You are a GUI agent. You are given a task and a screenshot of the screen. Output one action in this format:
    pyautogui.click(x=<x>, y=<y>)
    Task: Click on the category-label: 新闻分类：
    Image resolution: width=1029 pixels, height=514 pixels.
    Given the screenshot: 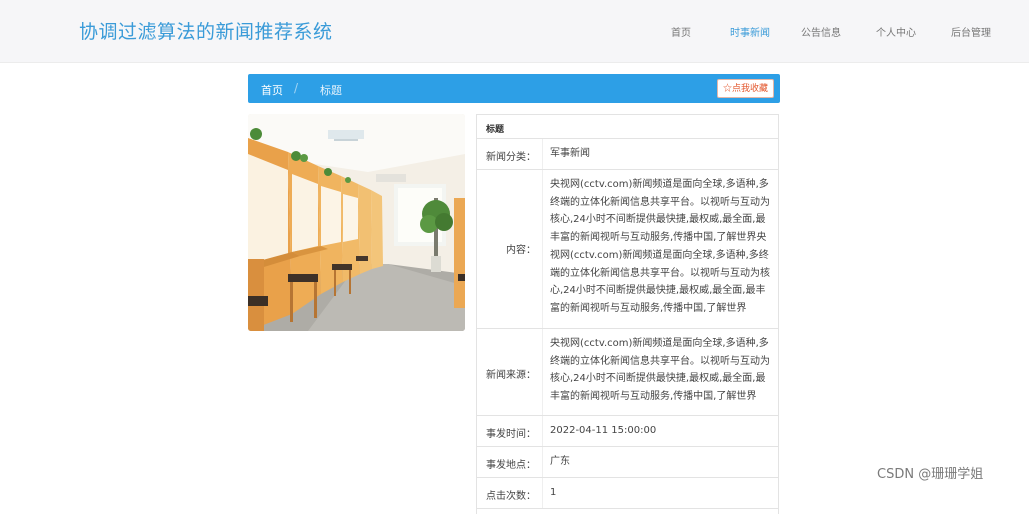 What is the action you would take?
    pyautogui.click(x=511, y=157)
    